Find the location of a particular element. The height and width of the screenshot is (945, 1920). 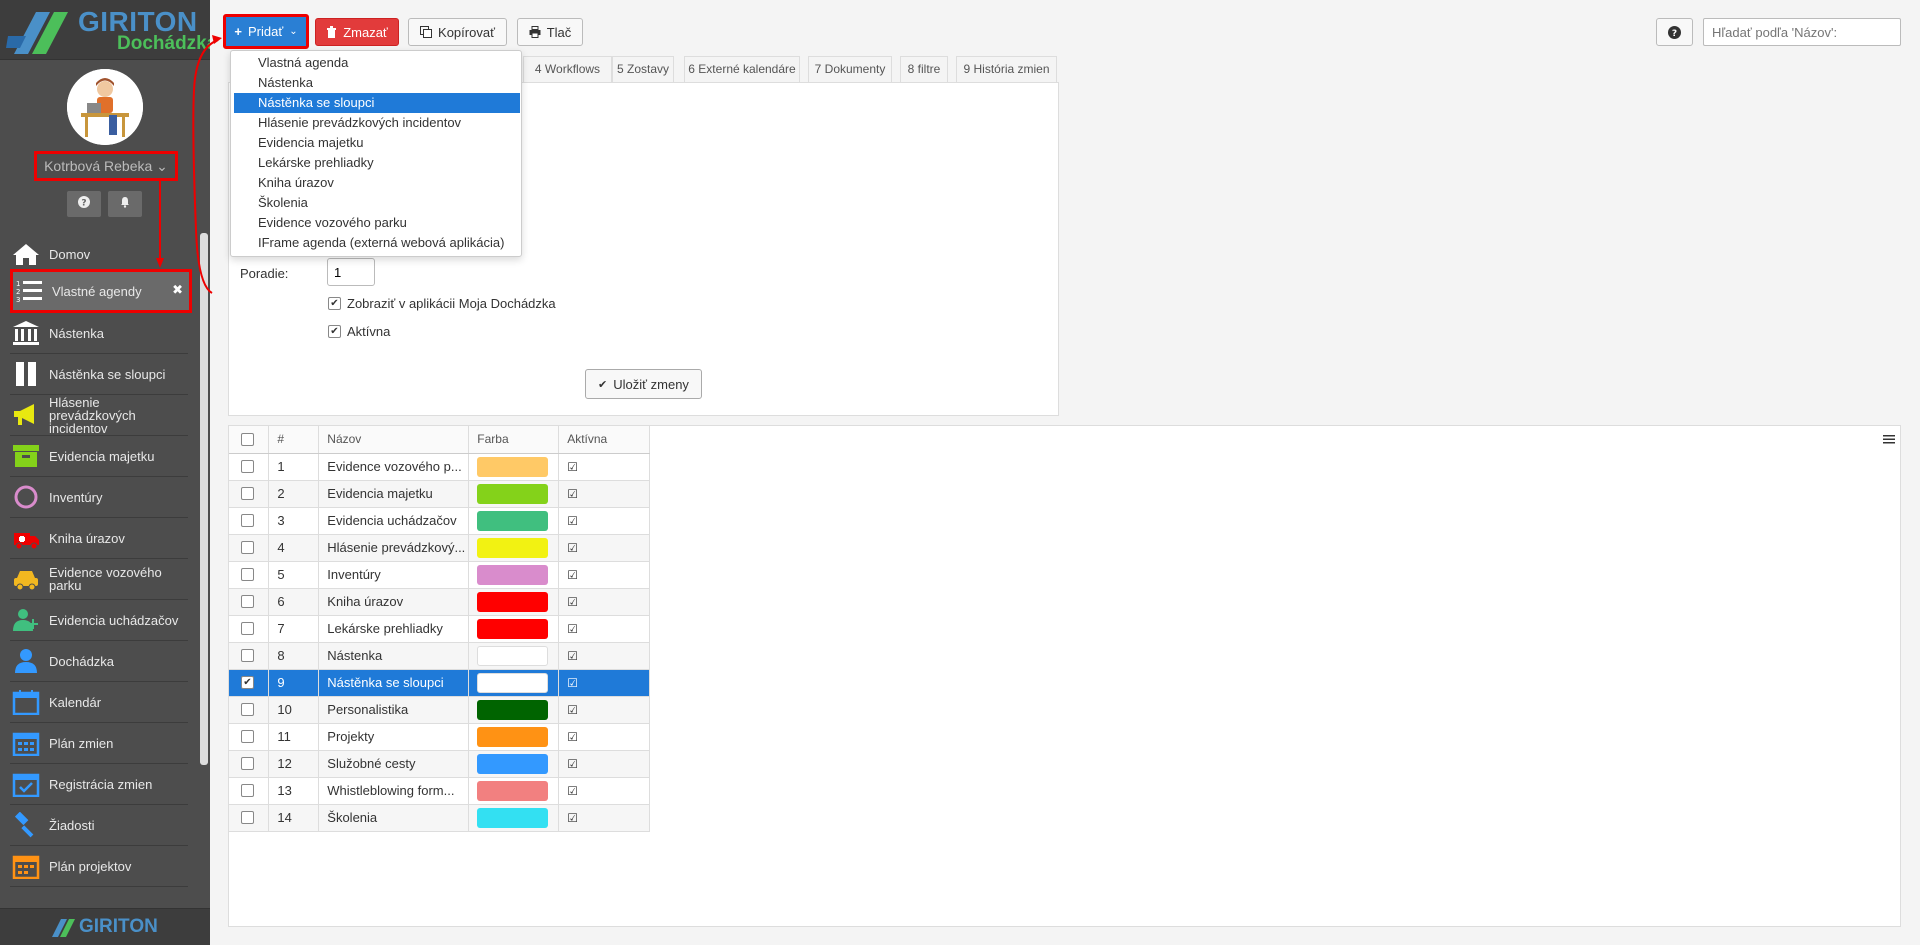

table-row: 8 Nástenka ☑ is located at coordinates (439, 656).